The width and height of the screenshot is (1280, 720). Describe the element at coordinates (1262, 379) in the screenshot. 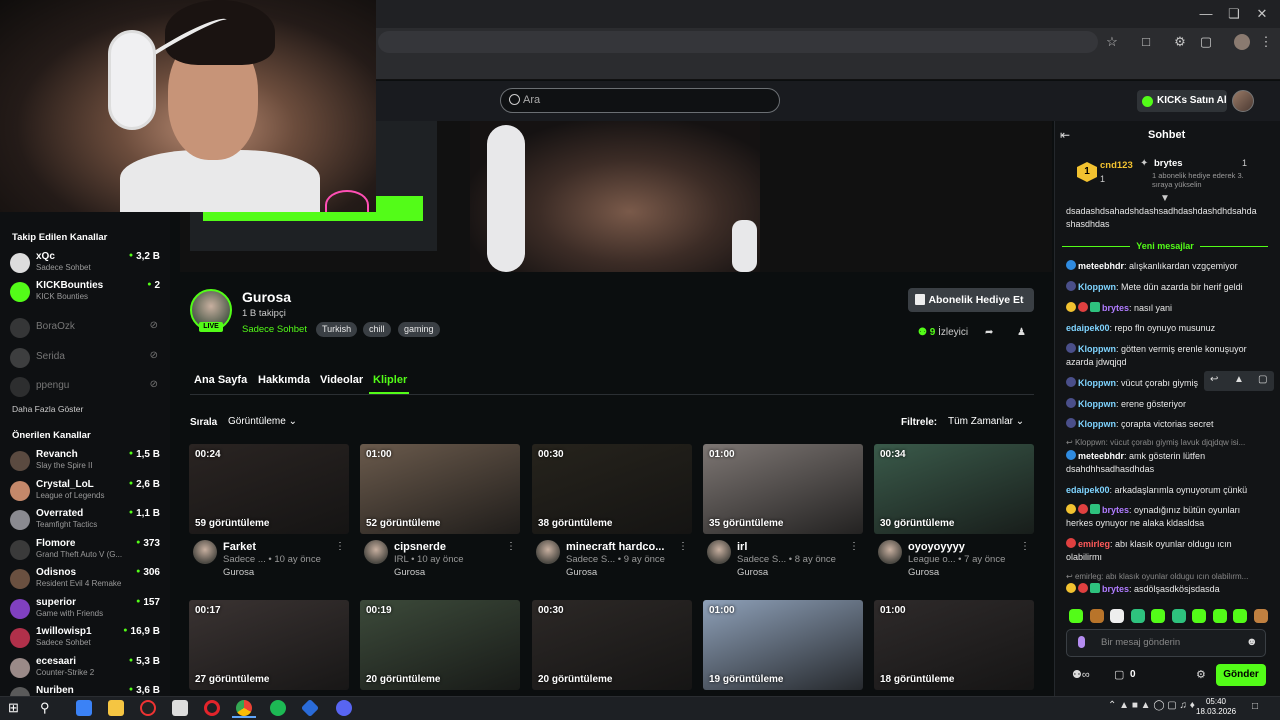

I see `delete-icon: ▢` at that location.